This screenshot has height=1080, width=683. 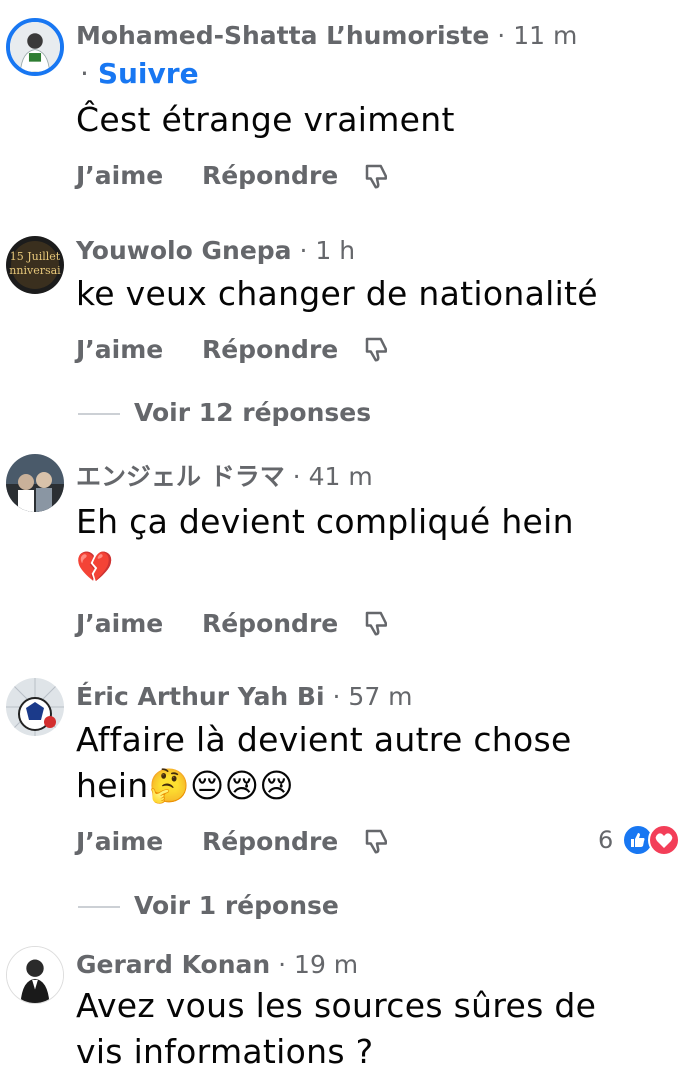 What do you see at coordinates (341, 476) in the screenshot?
I see `timestamp: 41 m` at bounding box center [341, 476].